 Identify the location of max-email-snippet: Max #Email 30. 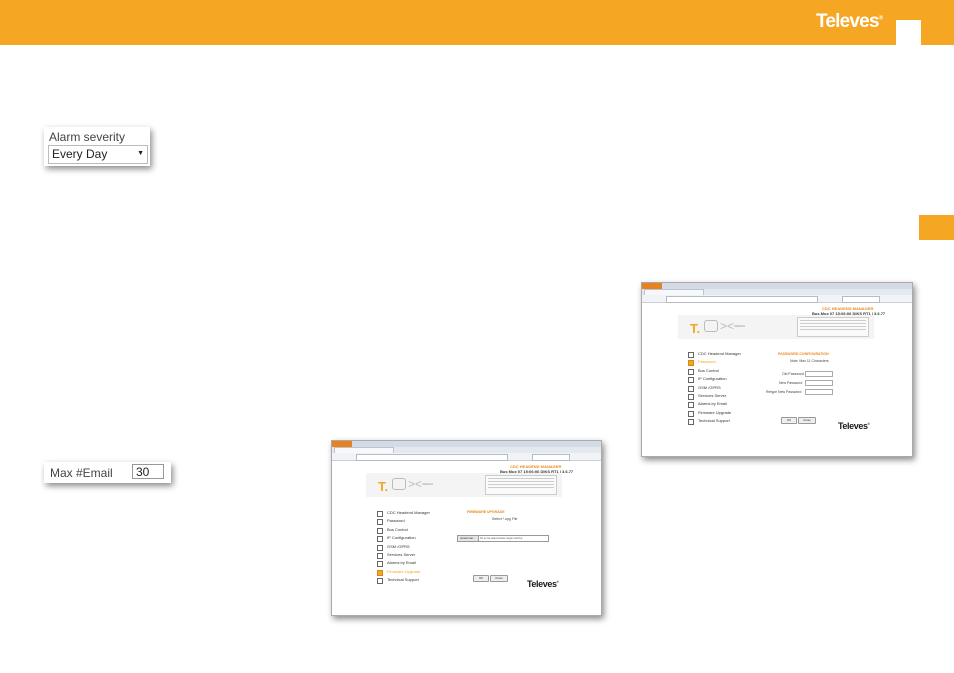
(107, 472).